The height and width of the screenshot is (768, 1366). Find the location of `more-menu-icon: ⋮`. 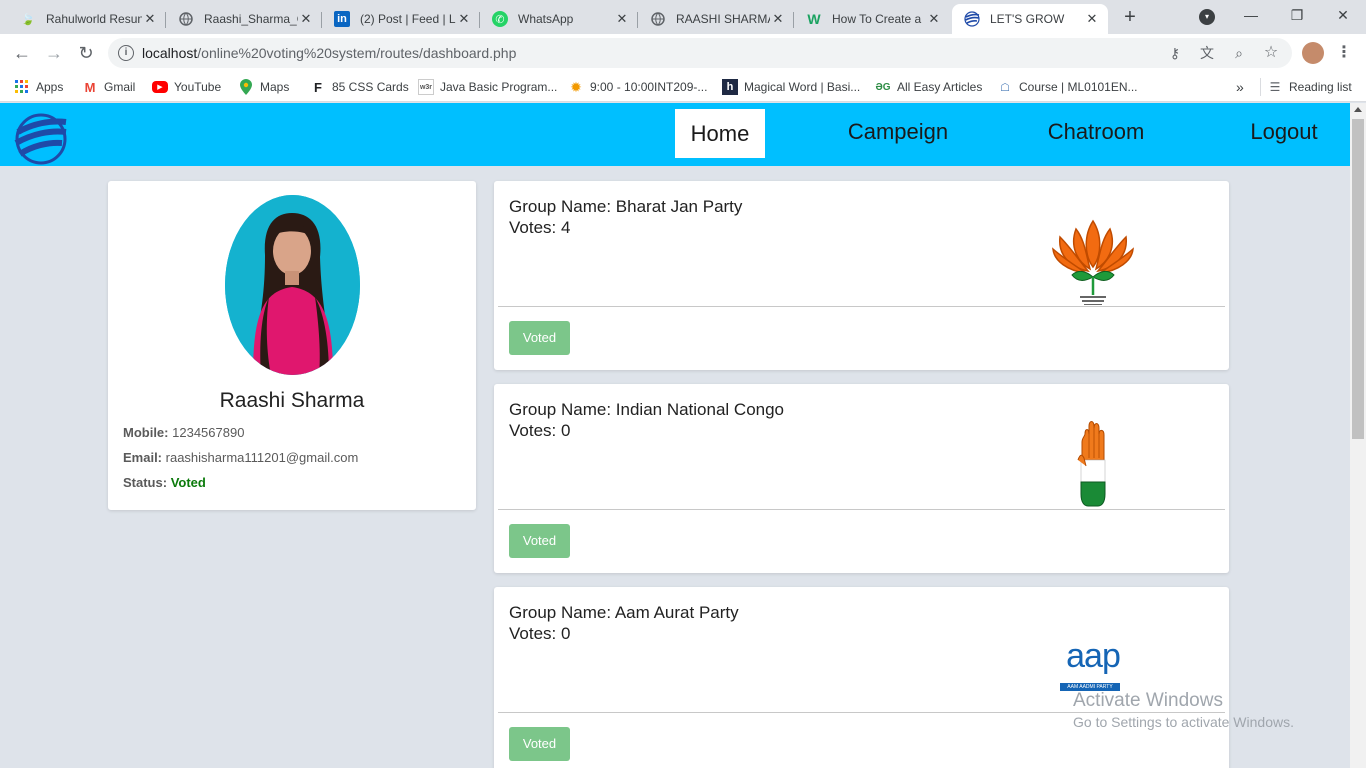

more-menu-icon: ⋮ is located at coordinates (1344, 53).